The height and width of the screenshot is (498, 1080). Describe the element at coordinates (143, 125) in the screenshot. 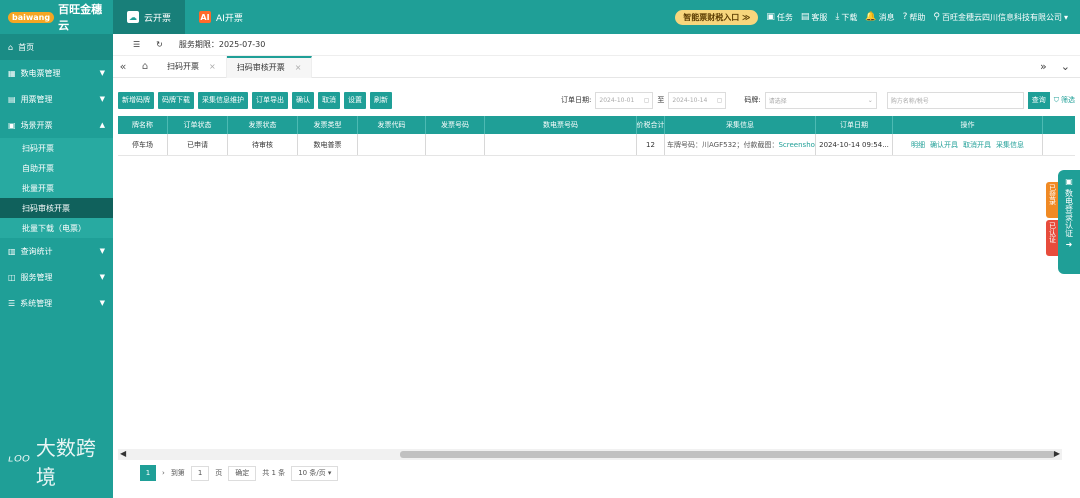

I see `col-header: 牌名称` at that location.